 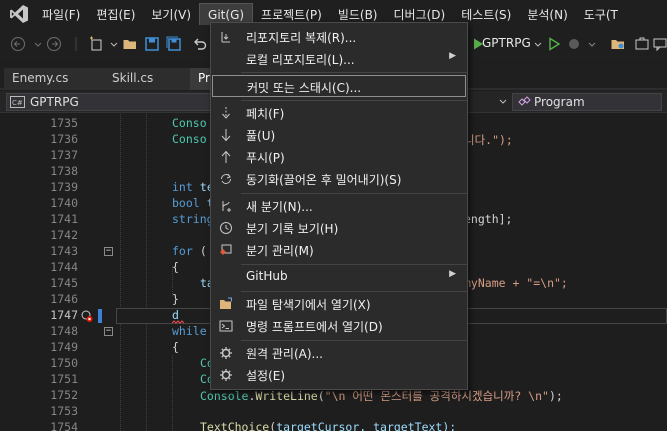 What do you see at coordinates (64, 187) in the screenshot?
I see `line-number: 1739` at bounding box center [64, 187].